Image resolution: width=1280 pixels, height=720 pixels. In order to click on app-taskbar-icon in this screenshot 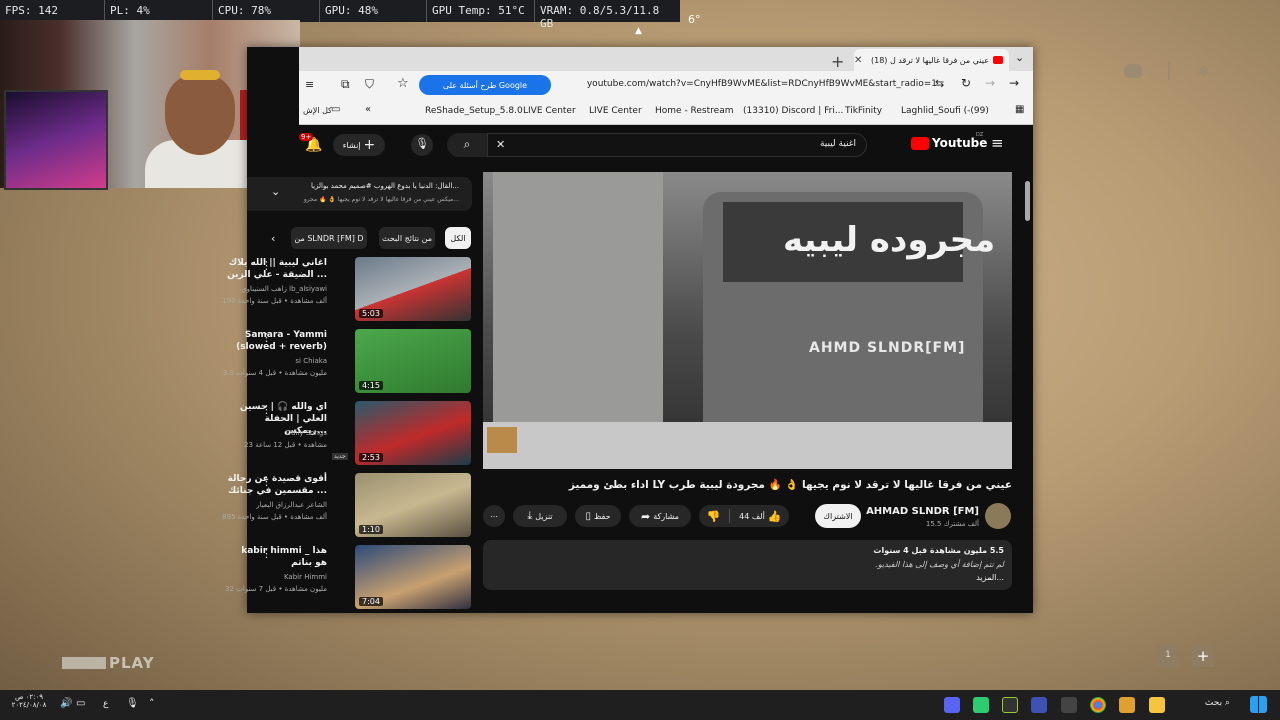, I will do `click(981, 705)`.